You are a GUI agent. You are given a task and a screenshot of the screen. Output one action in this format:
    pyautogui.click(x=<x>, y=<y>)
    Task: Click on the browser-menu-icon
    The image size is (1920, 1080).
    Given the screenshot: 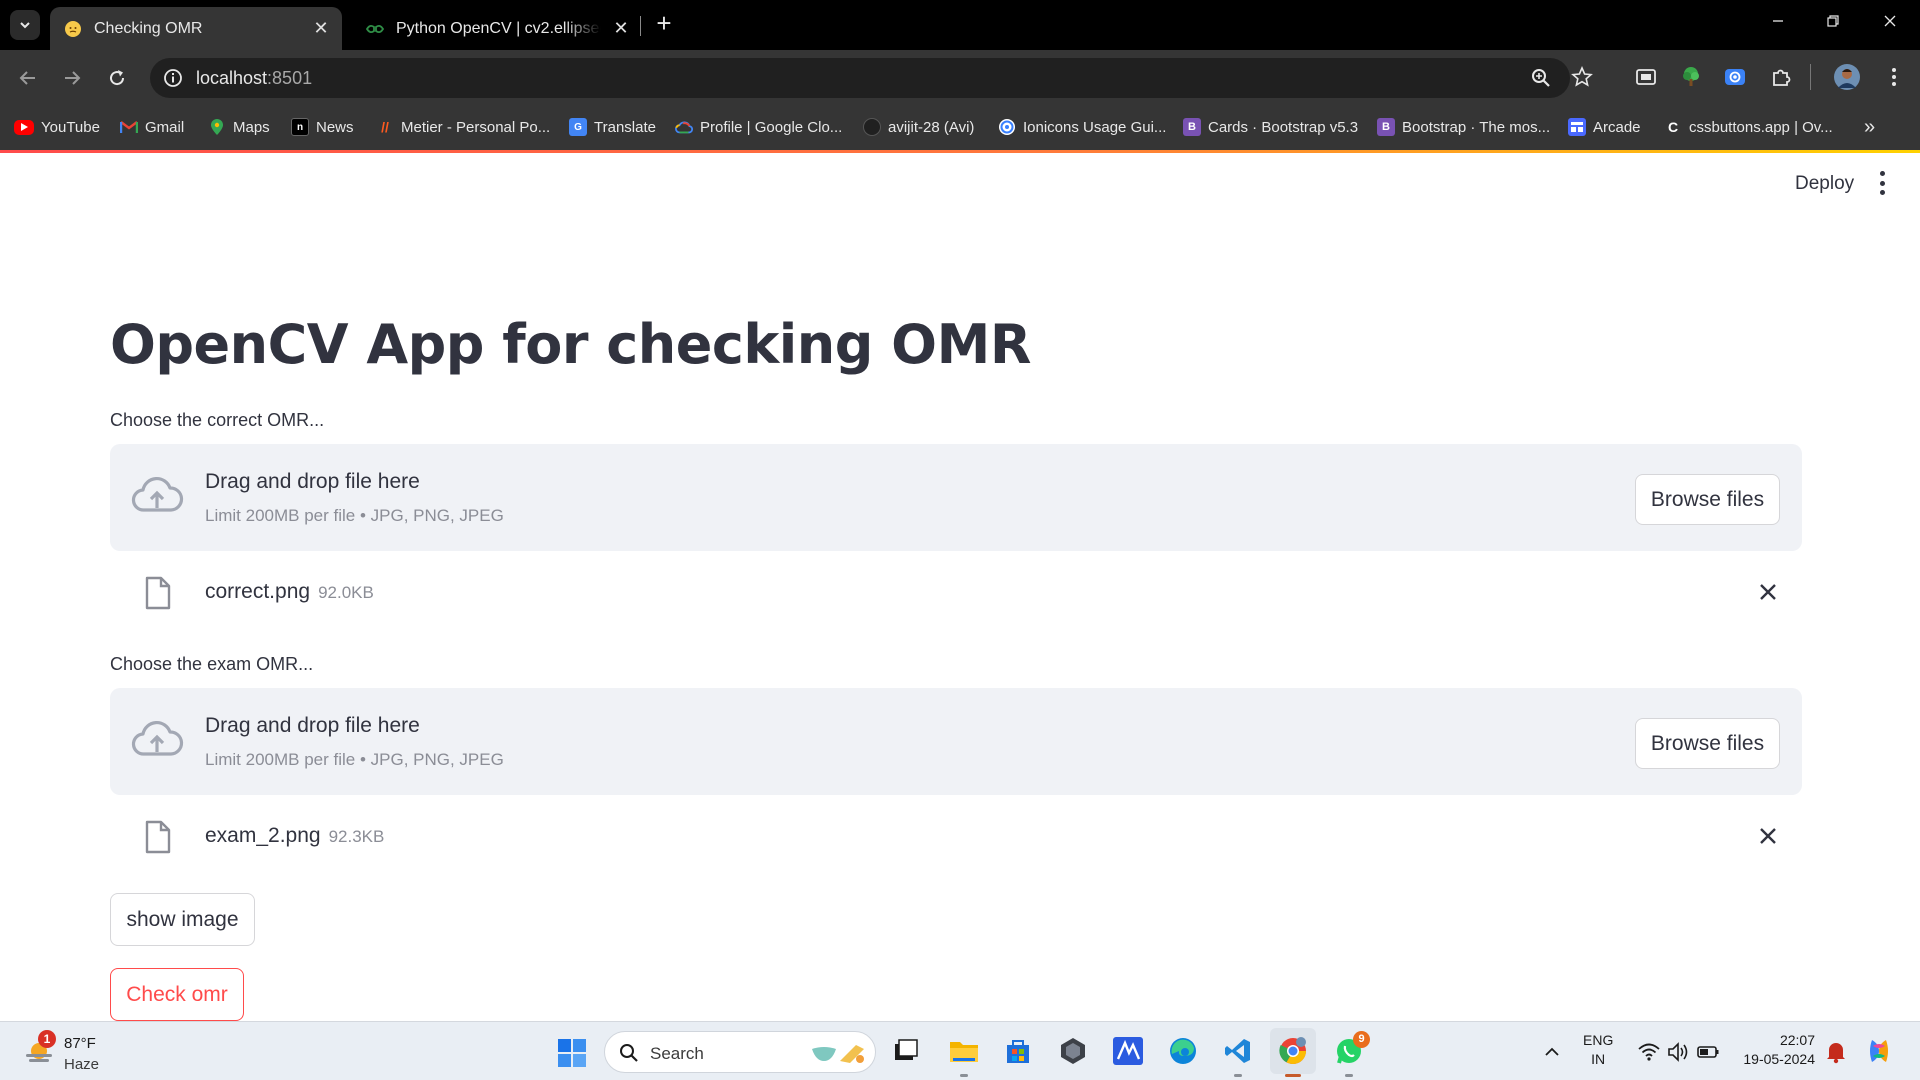 What is the action you would take?
    pyautogui.click(x=1894, y=77)
    